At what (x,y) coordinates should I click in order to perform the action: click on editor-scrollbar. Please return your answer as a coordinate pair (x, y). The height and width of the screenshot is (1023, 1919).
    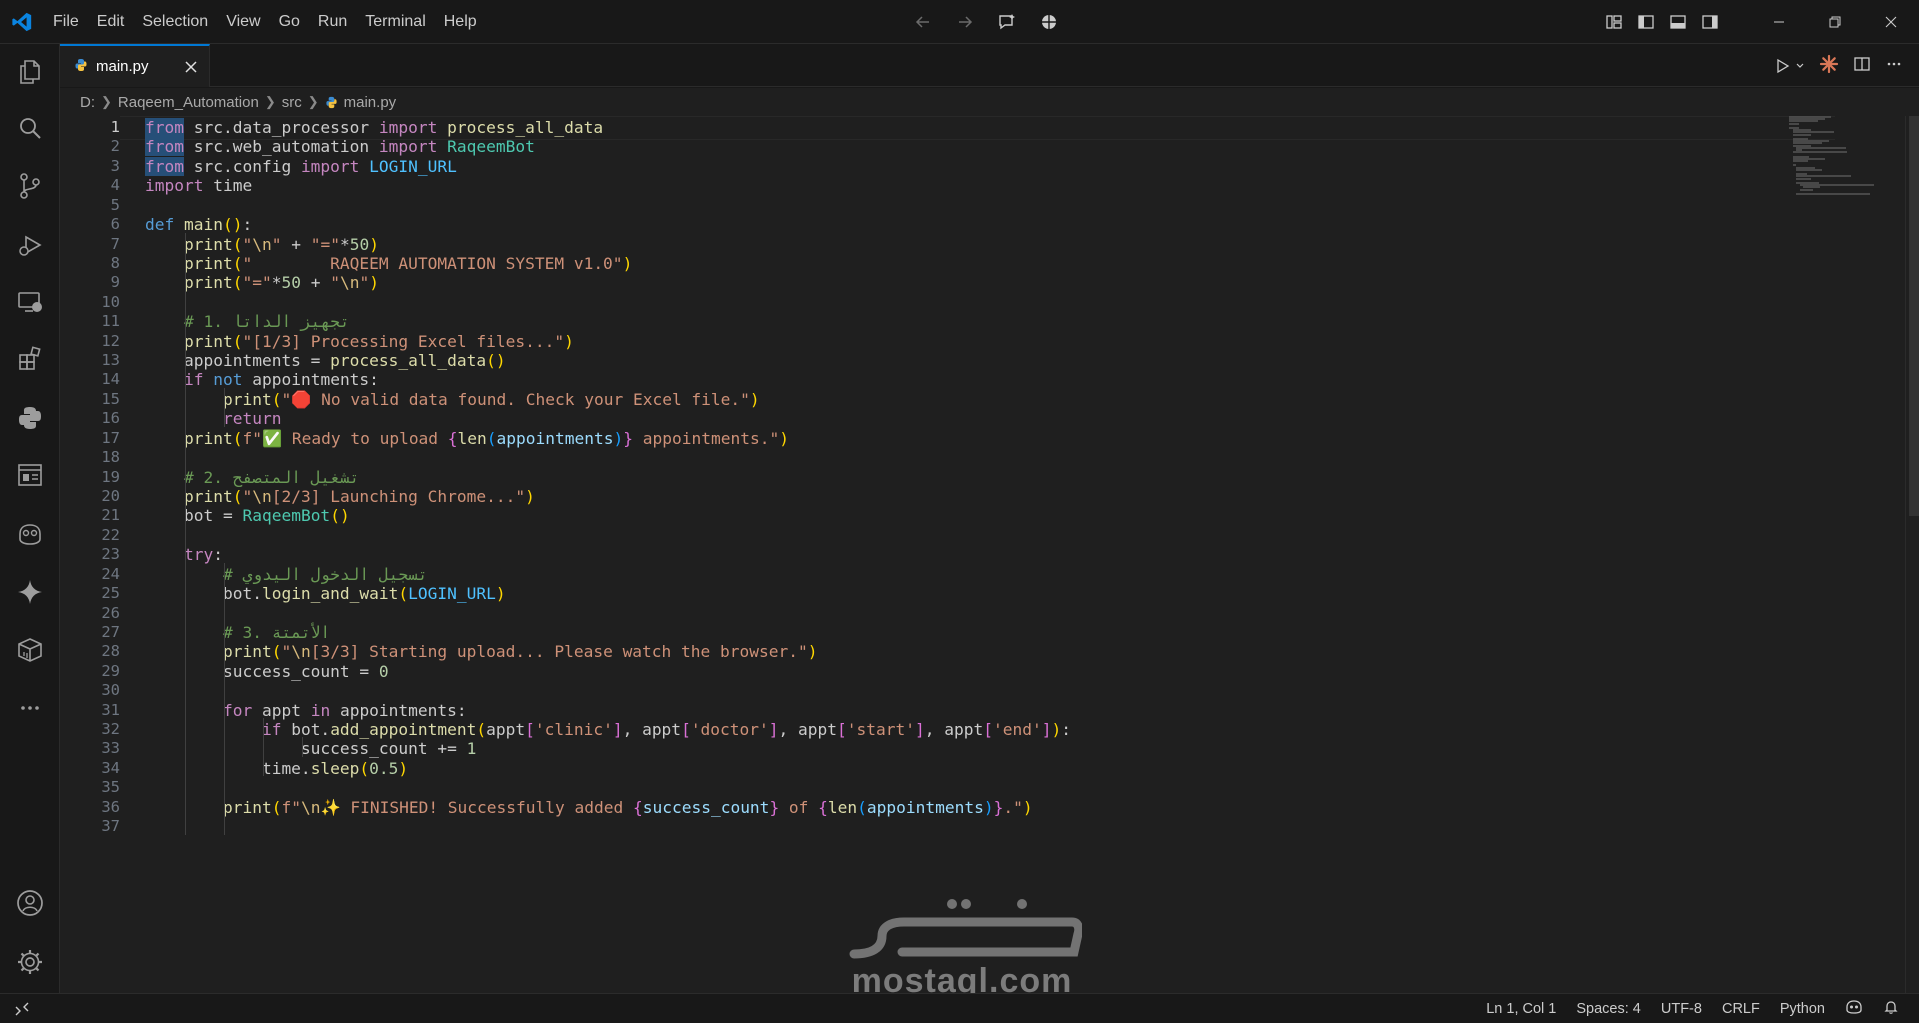
    Looking at the image, I should click on (1912, 554).